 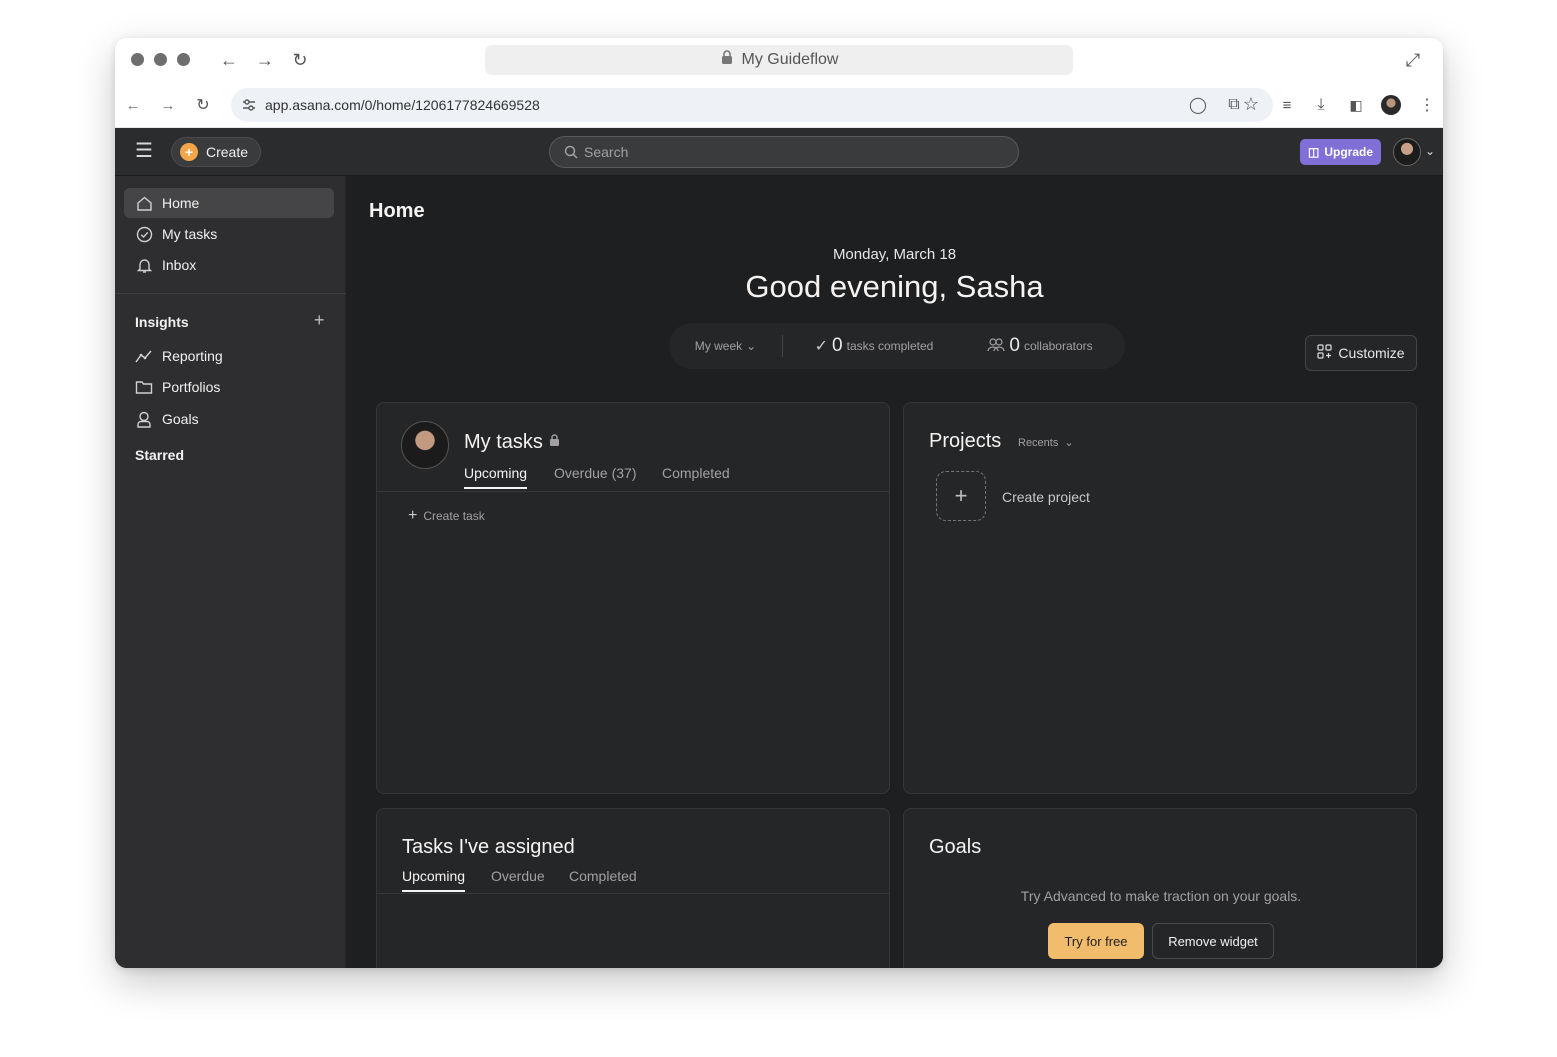 I want to click on arrow-right-icon: →, so click(x=265, y=60).